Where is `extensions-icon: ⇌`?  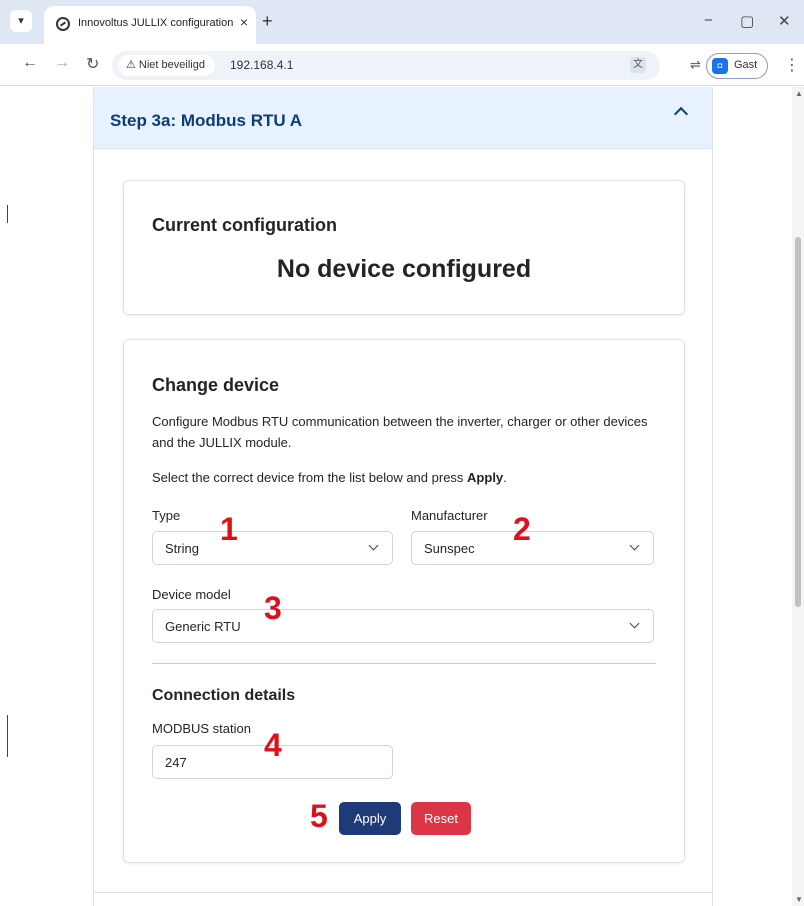 extensions-icon: ⇌ is located at coordinates (695, 65).